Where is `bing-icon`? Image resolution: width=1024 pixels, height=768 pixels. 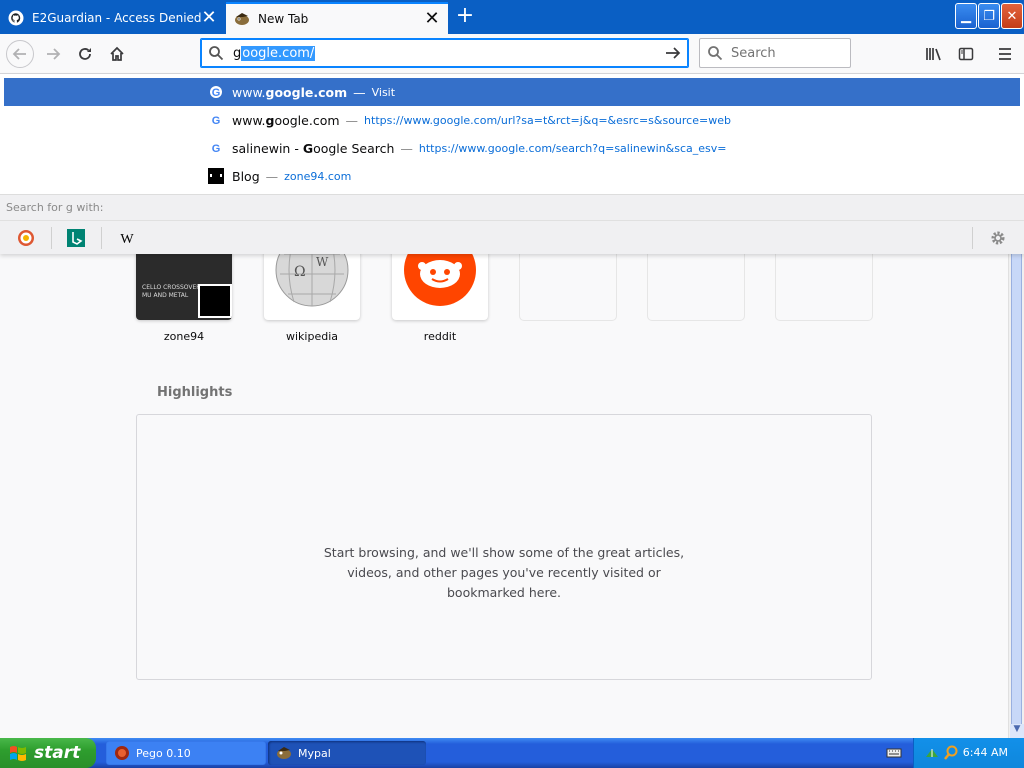 bing-icon is located at coordinates (76, 238).